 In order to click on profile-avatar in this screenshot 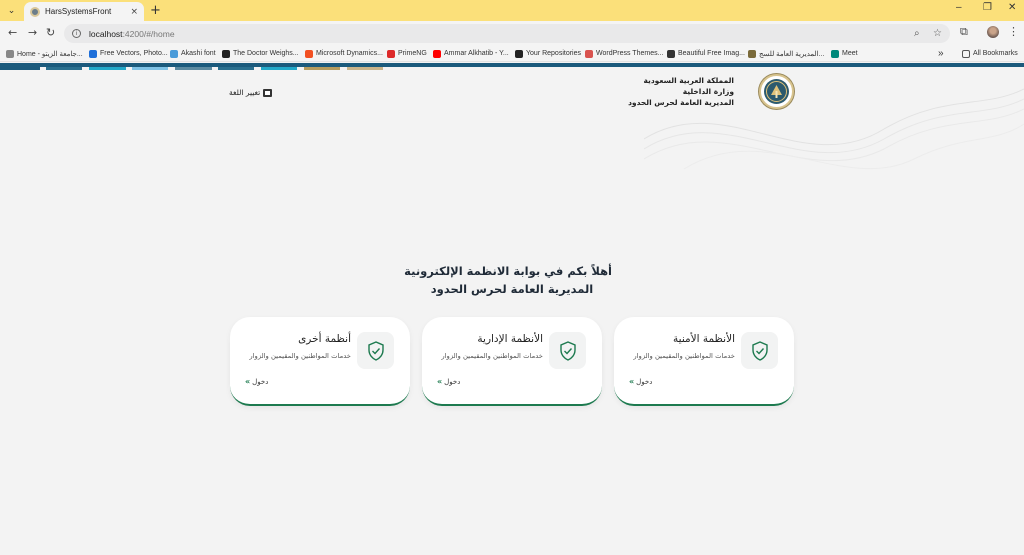, I will do `click(993, 32)`.